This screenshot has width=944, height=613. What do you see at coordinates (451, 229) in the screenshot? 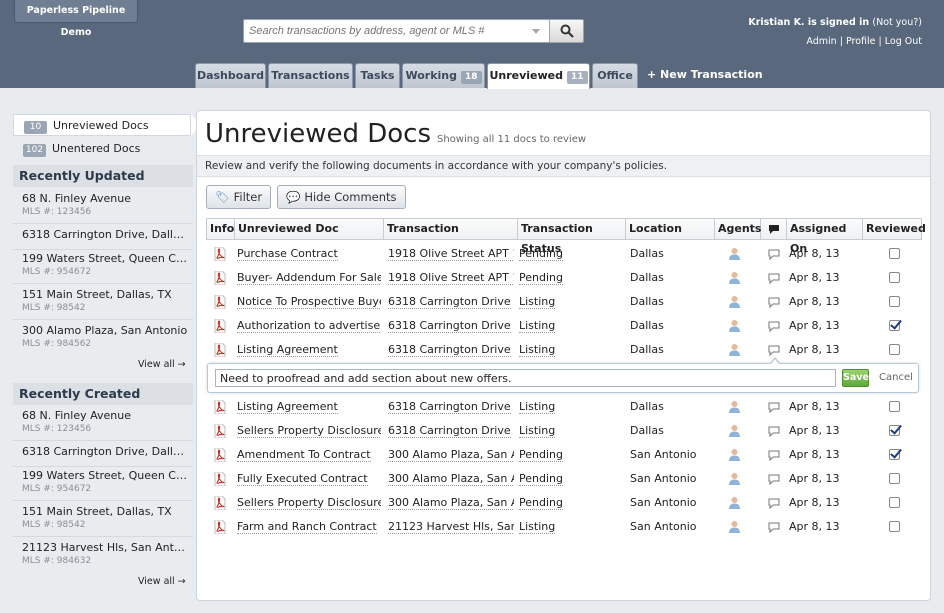
I see `column-header-transaction: Transaction` at bounding box center [451, 229].